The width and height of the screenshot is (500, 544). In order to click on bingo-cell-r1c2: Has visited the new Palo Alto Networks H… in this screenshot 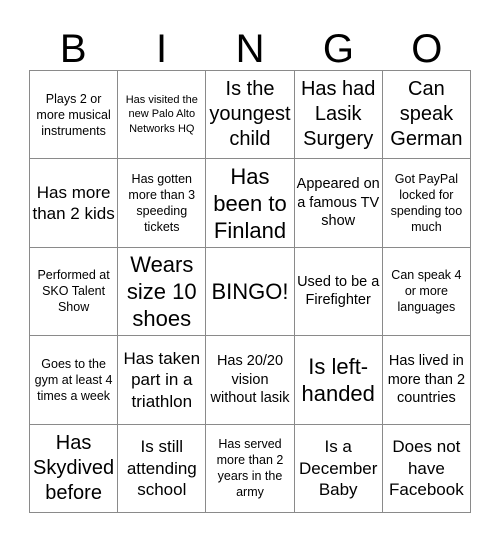, I will do `click(162, 115)`.